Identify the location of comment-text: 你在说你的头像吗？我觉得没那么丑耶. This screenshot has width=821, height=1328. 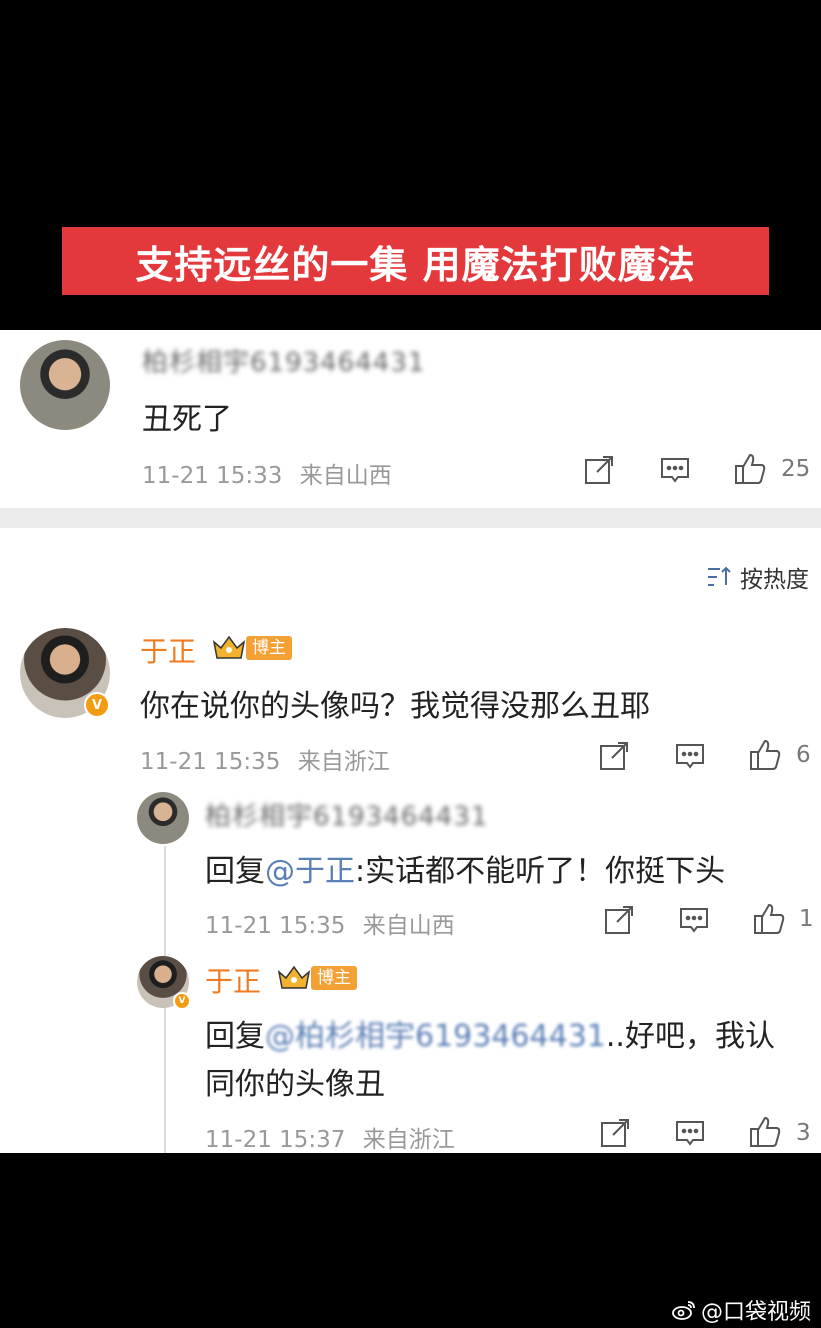
(395, 706).